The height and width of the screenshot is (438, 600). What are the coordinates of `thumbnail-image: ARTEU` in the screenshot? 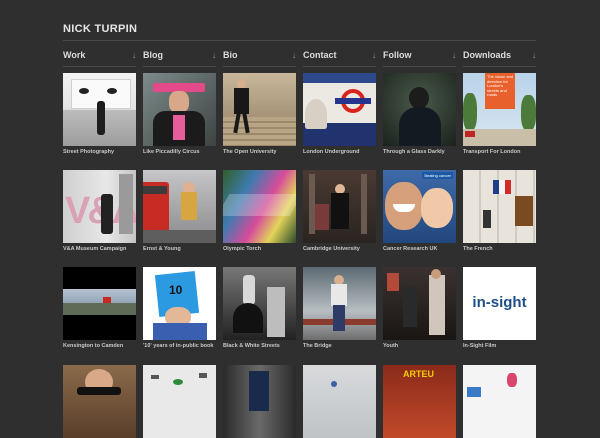 It's located at (419, 401).